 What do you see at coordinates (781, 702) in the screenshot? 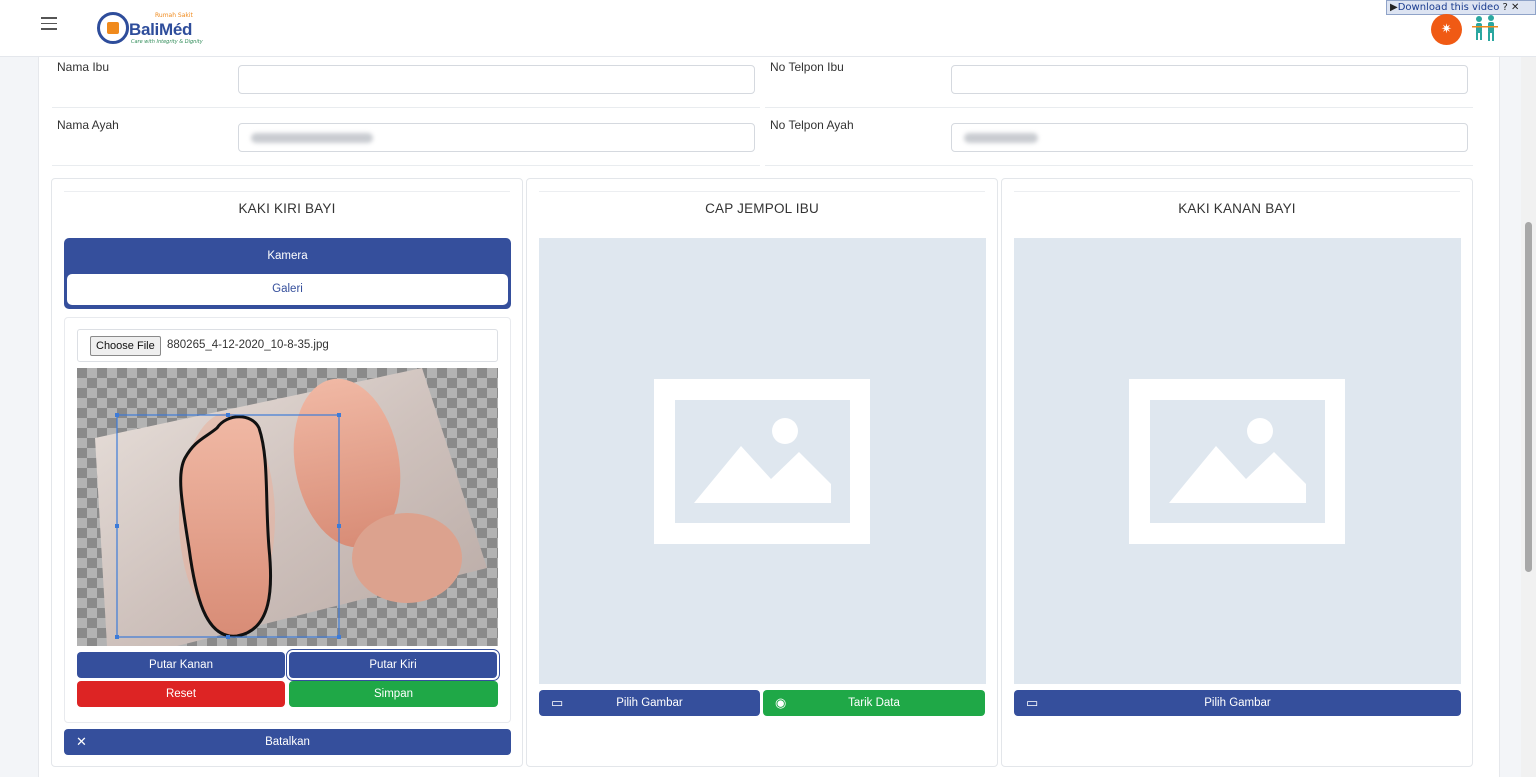
I see `eye-icon: ◉` at bounding box center [781, 702].